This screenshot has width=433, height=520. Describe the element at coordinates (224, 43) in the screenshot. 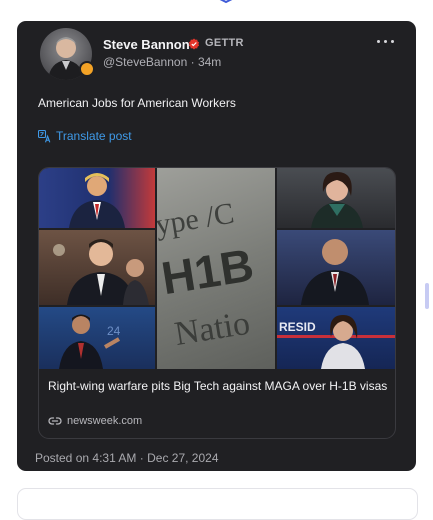

I see `platform-label: GETTR` at that location.